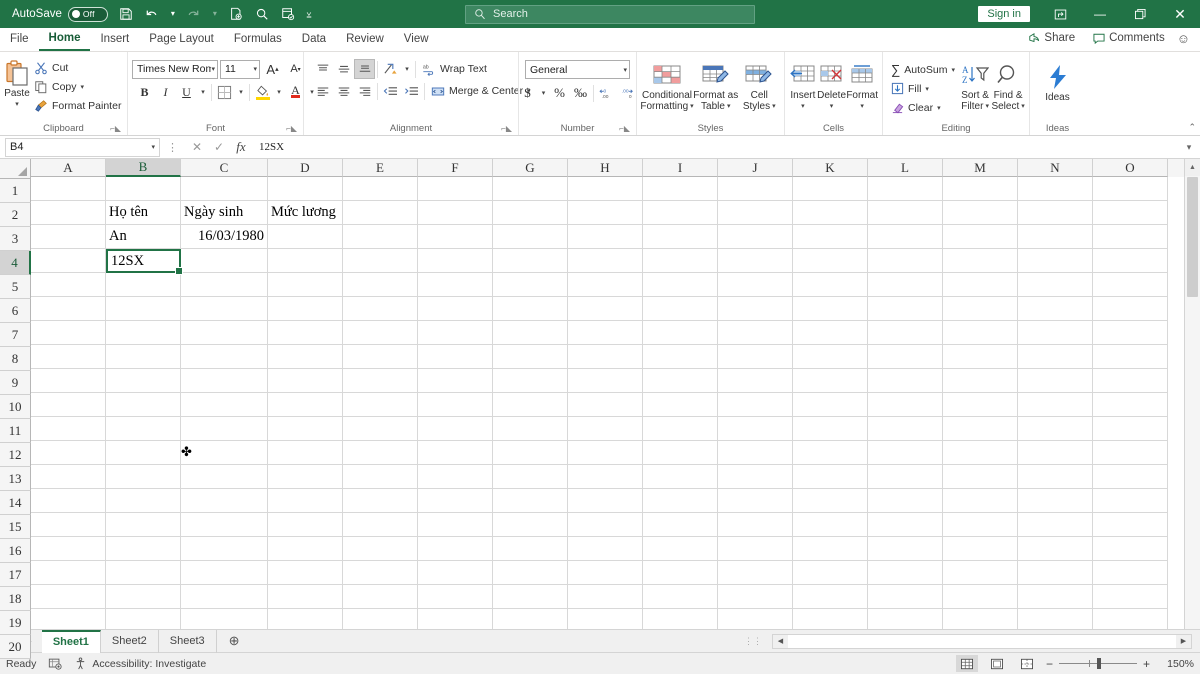  I want to click on cell-l17, so click(905, 573).